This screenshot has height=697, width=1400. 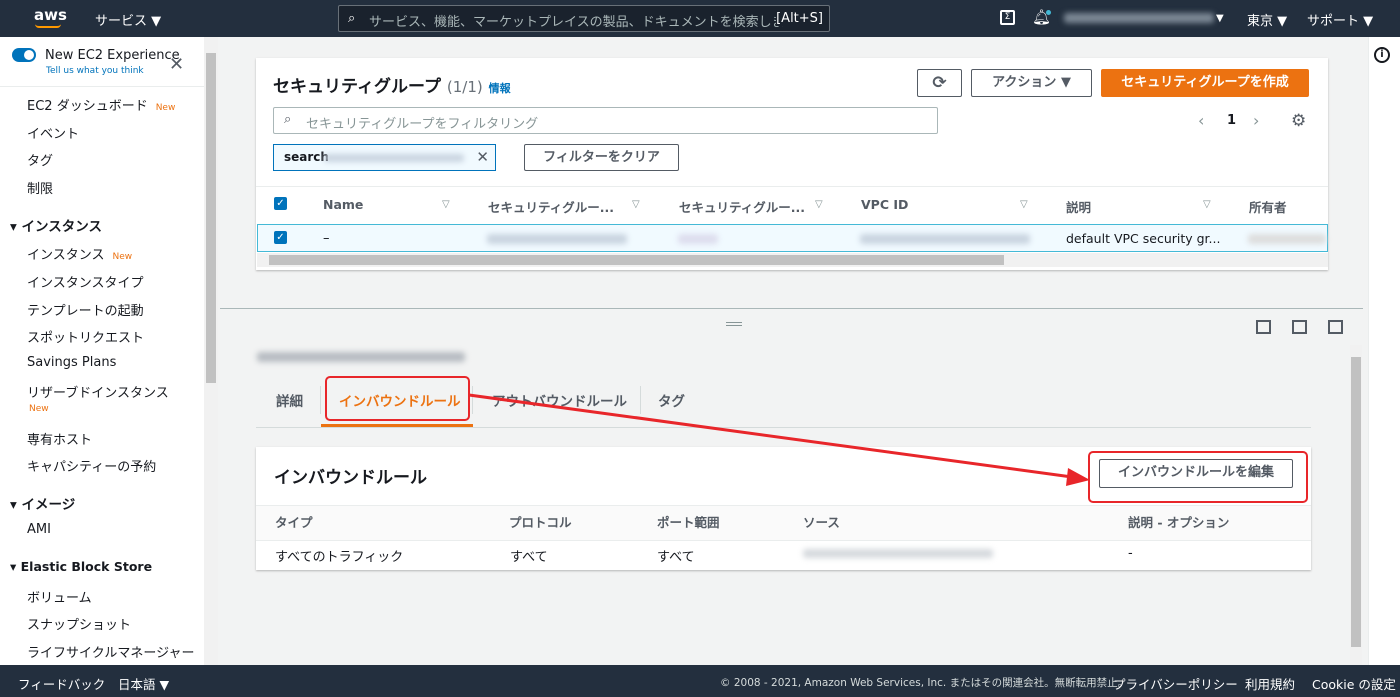 What do you see at coordinates (1175, 683) in the screenshot?
I see `privacy-link: プライバシーポリシー` at bounding box center [1175, 683].